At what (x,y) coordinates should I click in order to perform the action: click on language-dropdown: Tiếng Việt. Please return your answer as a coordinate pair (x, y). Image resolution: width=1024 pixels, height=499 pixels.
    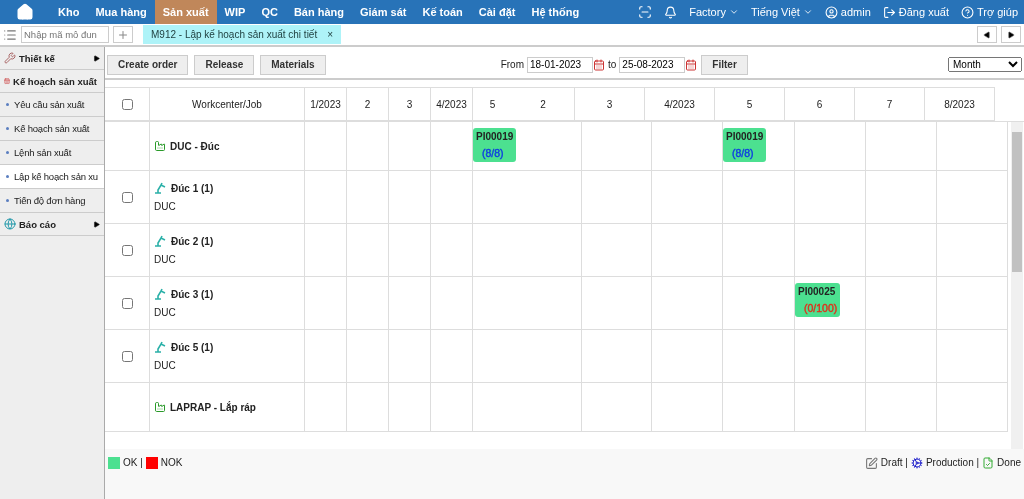
    Looking at the image, I should click on (775, 12).